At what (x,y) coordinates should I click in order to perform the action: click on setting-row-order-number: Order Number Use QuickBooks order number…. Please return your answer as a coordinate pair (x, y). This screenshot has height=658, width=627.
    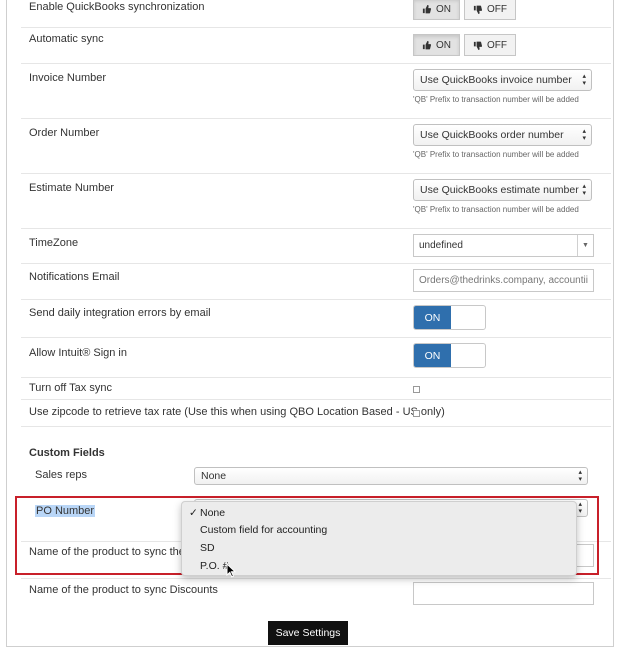
    Looking at the image, I should click on (316, 146).